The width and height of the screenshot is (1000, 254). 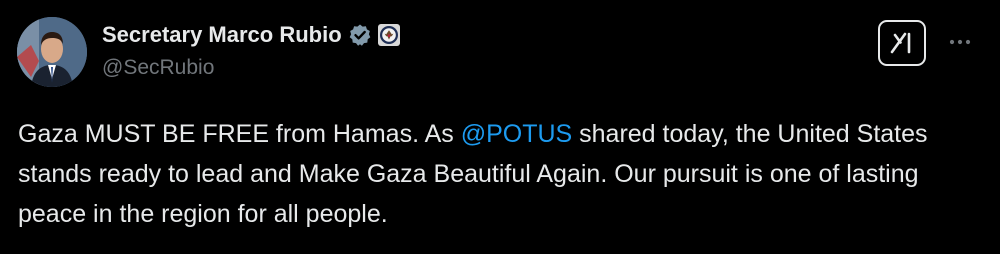 I want to click on author-name-row: Secretary Marco Rubio, so click(x=452, y=35).